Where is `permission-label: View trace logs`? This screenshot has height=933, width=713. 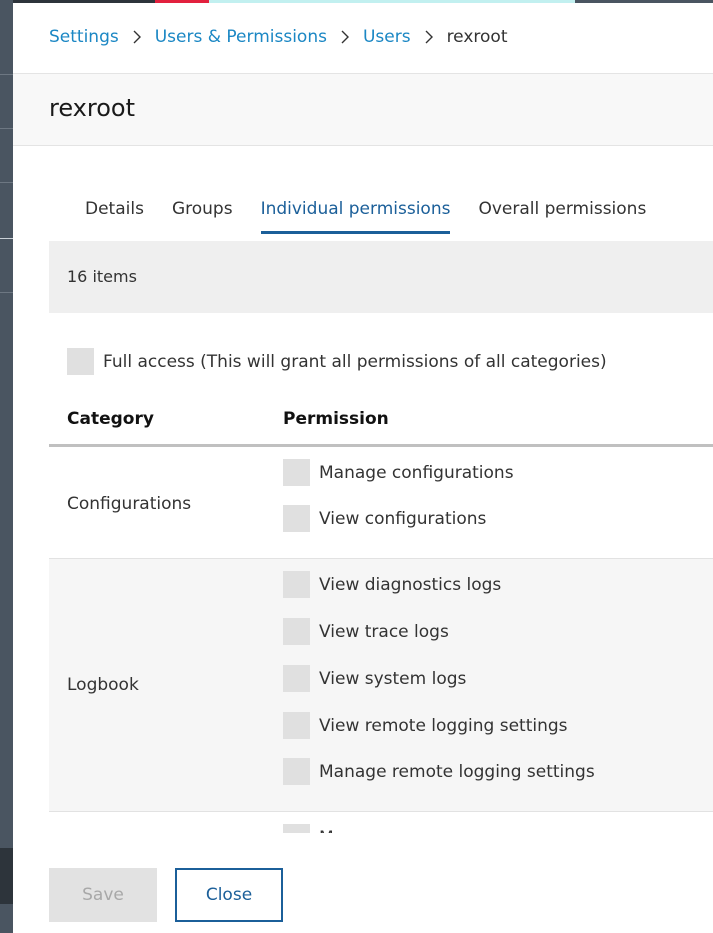
permission-label: View trace logs is located at coordinates (384, 631).